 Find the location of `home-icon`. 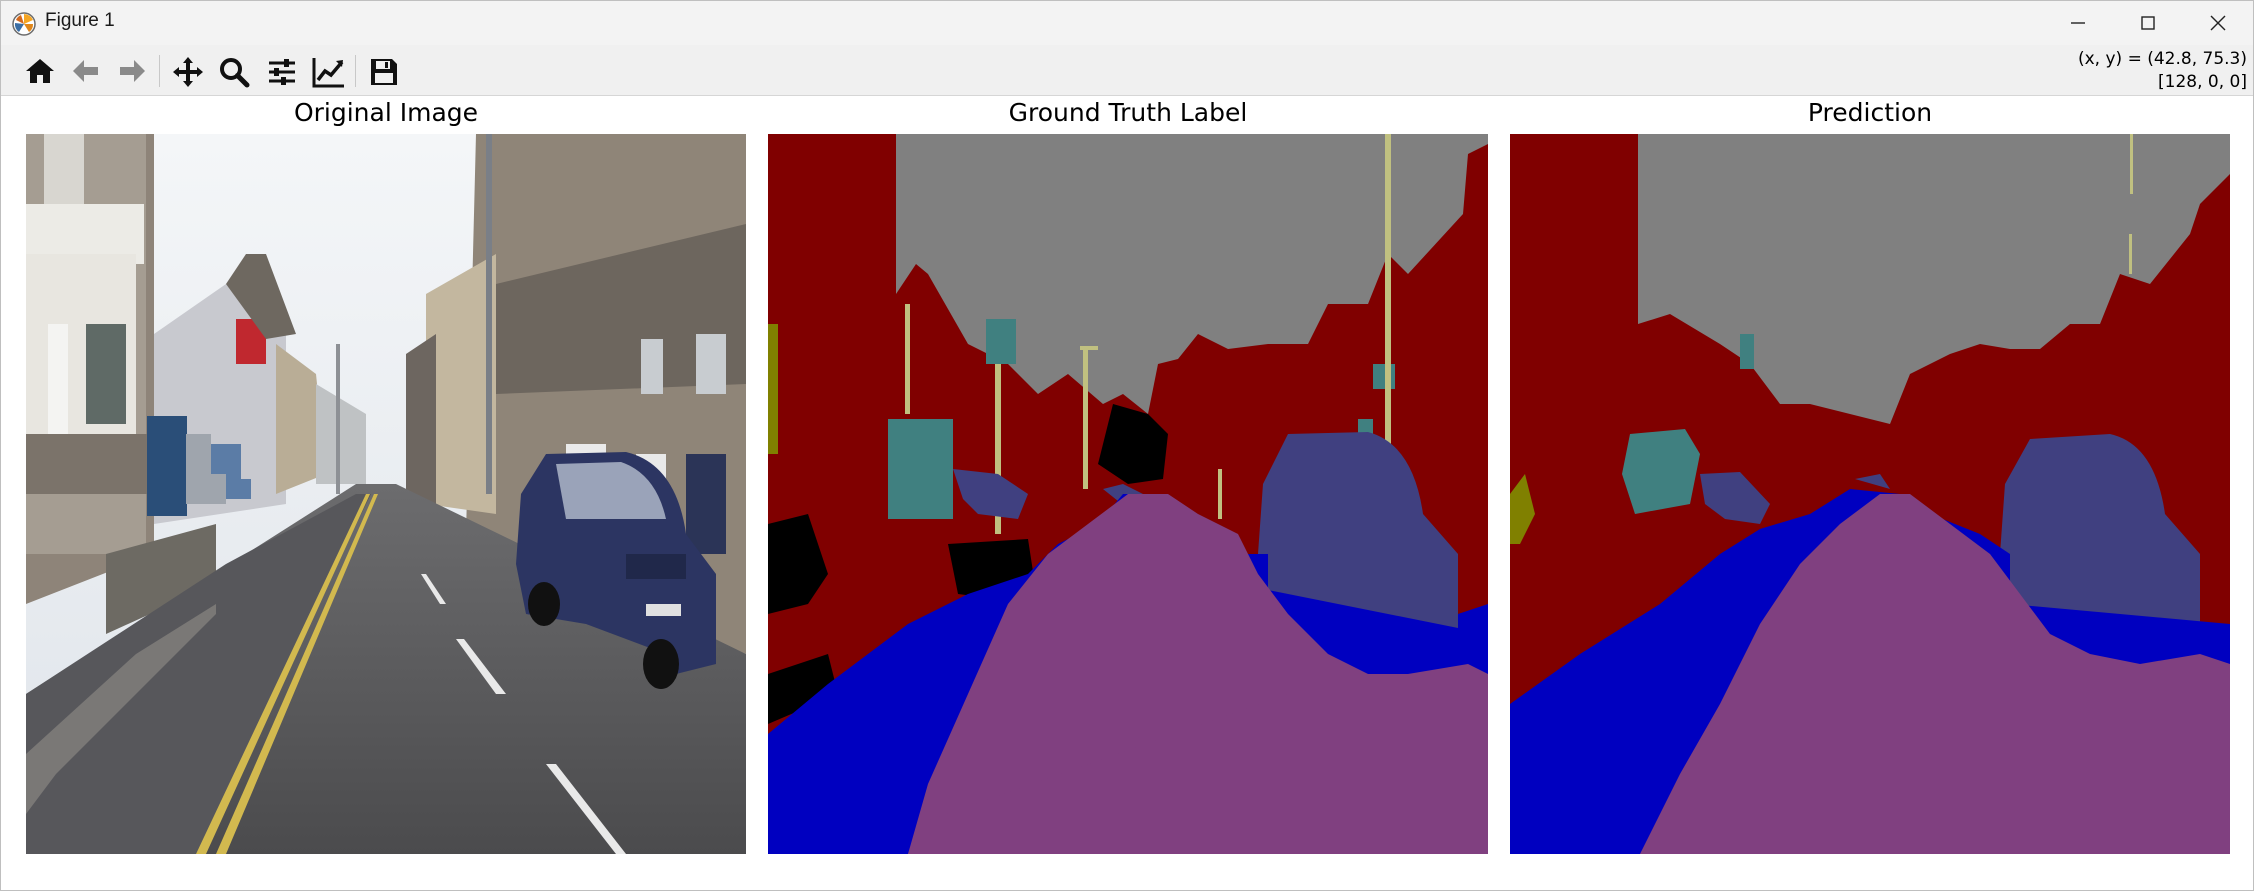

home-icon is located at coordinates (40, 71).